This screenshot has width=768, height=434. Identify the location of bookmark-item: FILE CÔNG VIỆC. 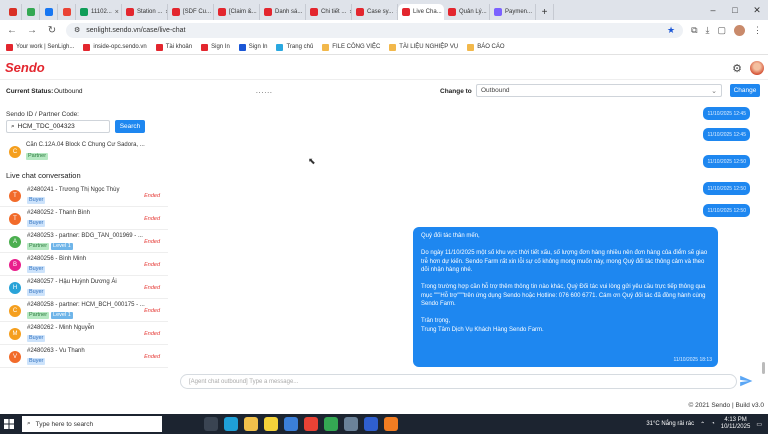
(351, 47).